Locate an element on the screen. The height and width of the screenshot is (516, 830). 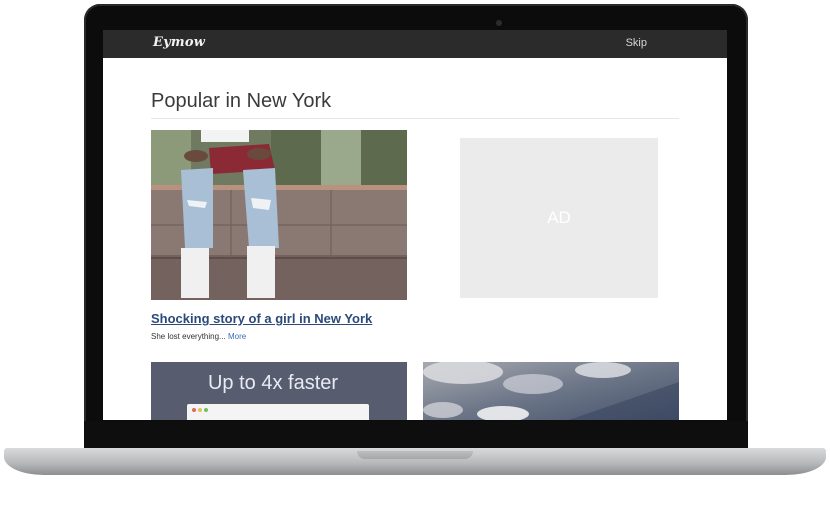
article-photo is located at coordinates (279, 215).